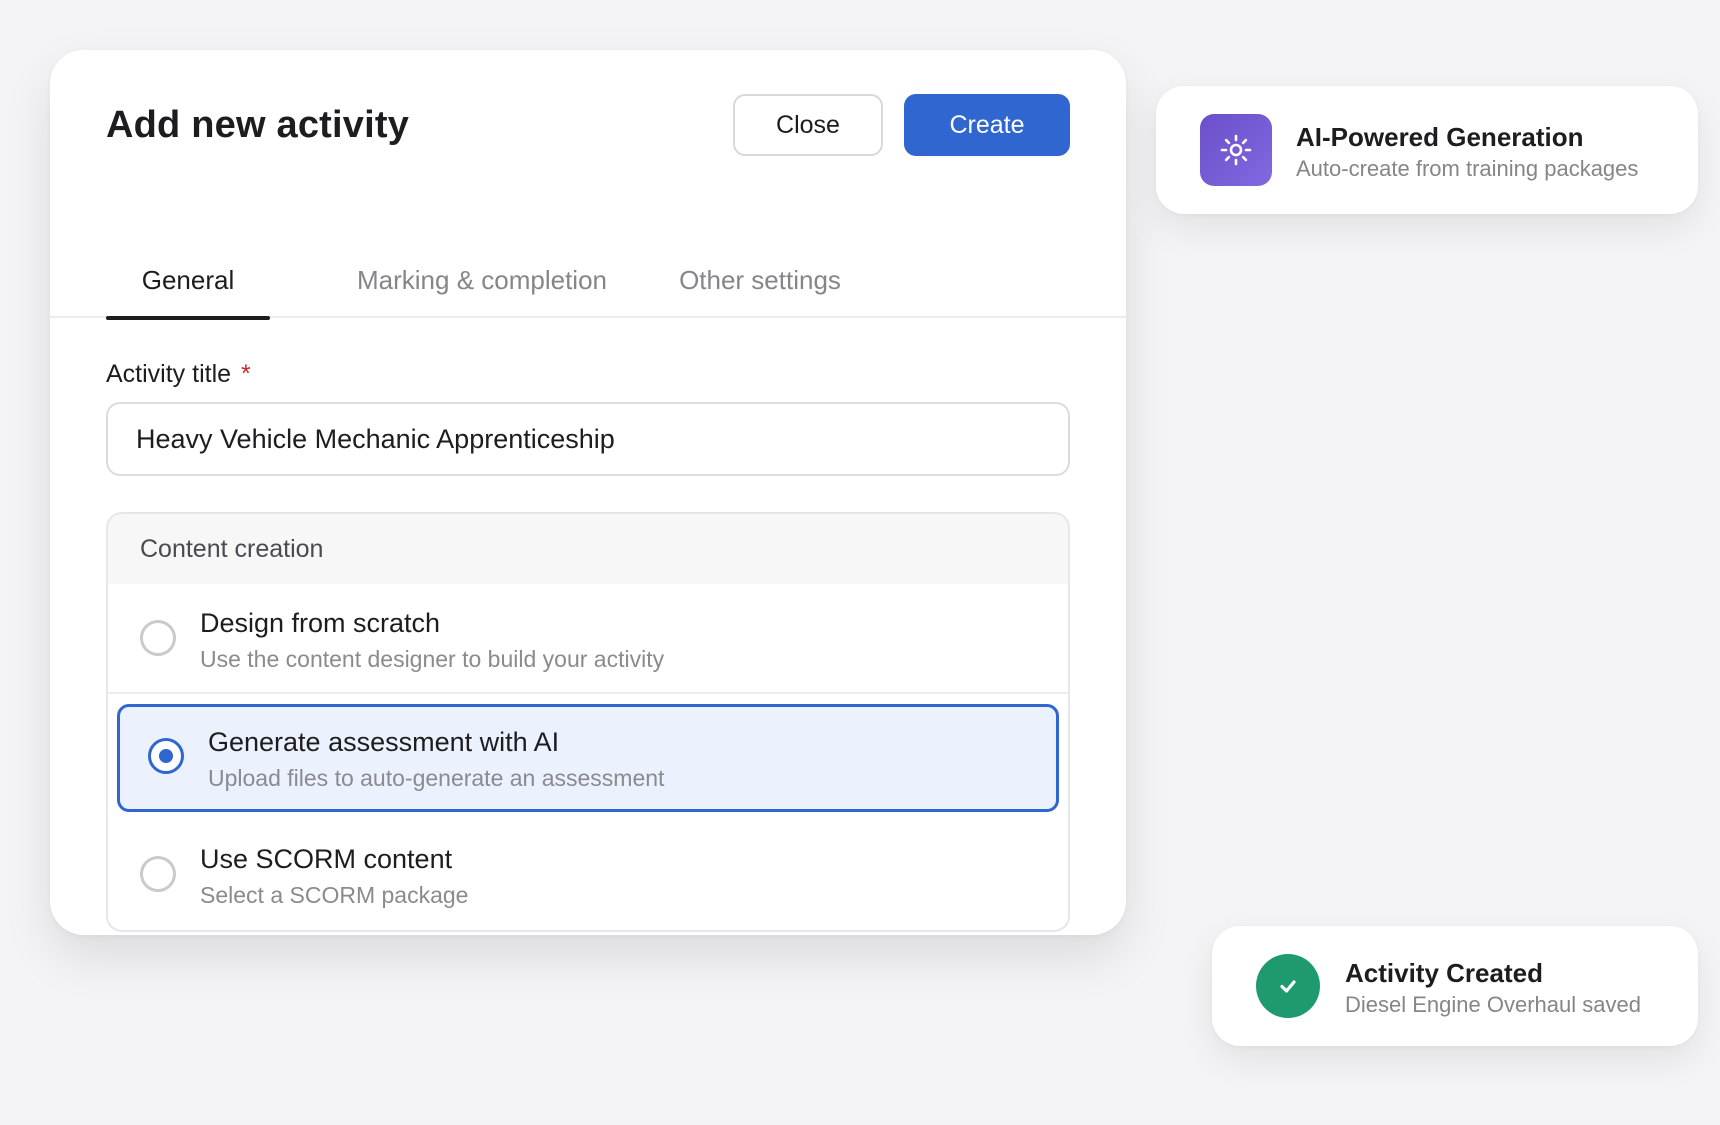 The width and height of the screenshot is (1720, 1125). What do you see at coordinates (987, 125) in the screenshot?
I see `create-button: Create` at bounding box center [987, 125].